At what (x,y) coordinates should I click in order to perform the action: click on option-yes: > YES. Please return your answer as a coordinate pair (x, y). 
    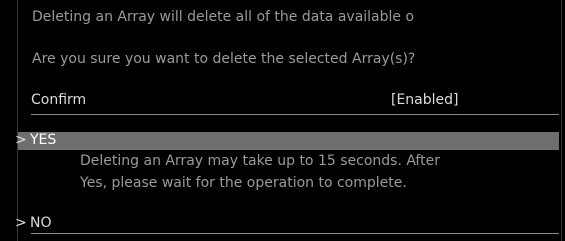
    Looking at the image, I should click on (287, 141).